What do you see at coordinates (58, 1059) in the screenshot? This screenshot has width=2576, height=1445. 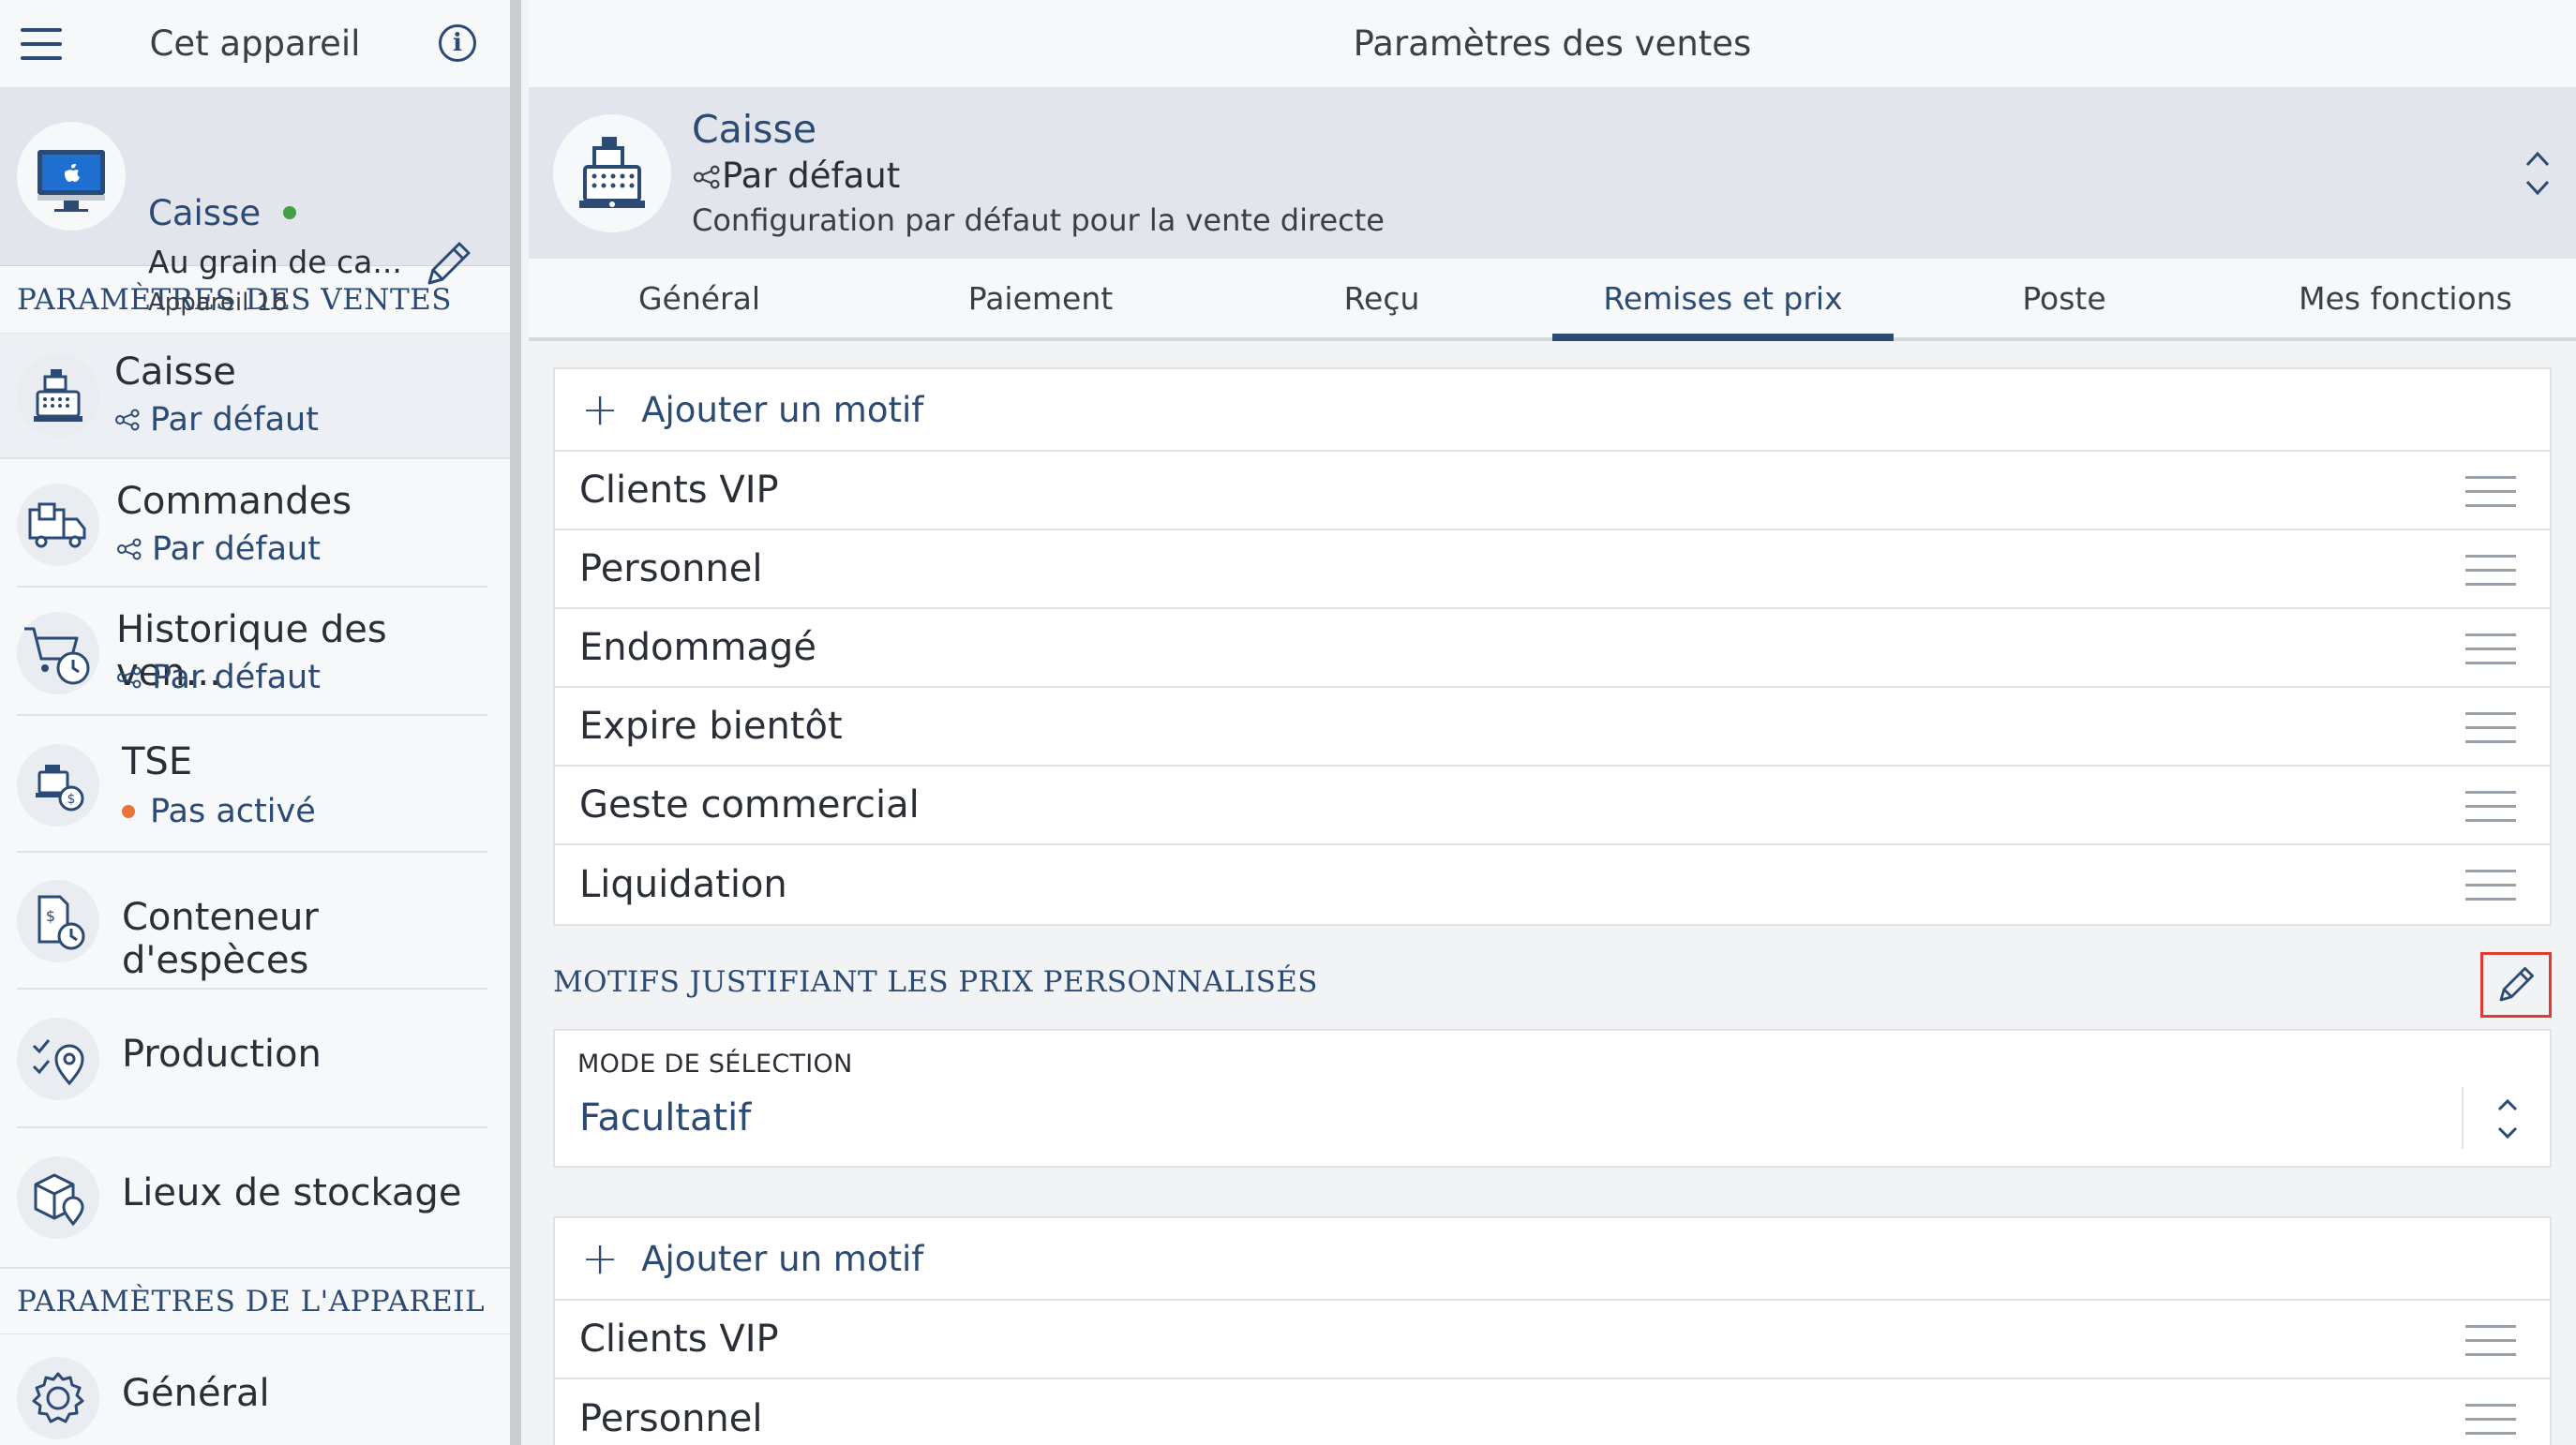 I see `production-icon-wrap` at bounding box center [58, 1059].